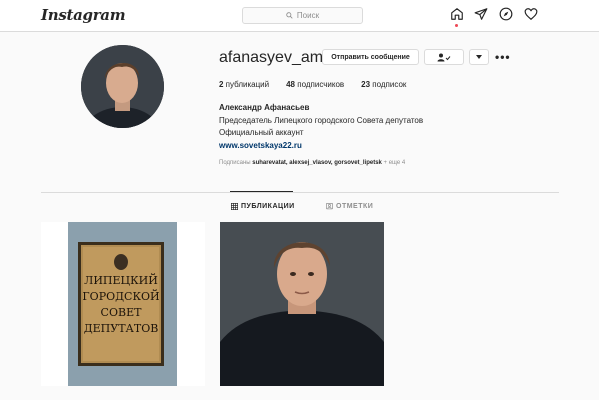  Describe the element at coordinates (321, 146) in the screenshot. I see `bio-website-link: www.sovetskaya22.ru` at that location.